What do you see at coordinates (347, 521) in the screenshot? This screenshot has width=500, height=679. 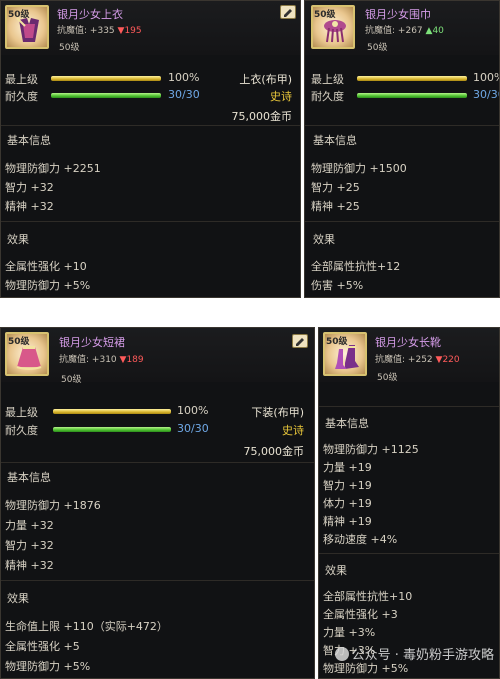 I see `basic-stat: 精神 +19` at bounding box center [347, 521].